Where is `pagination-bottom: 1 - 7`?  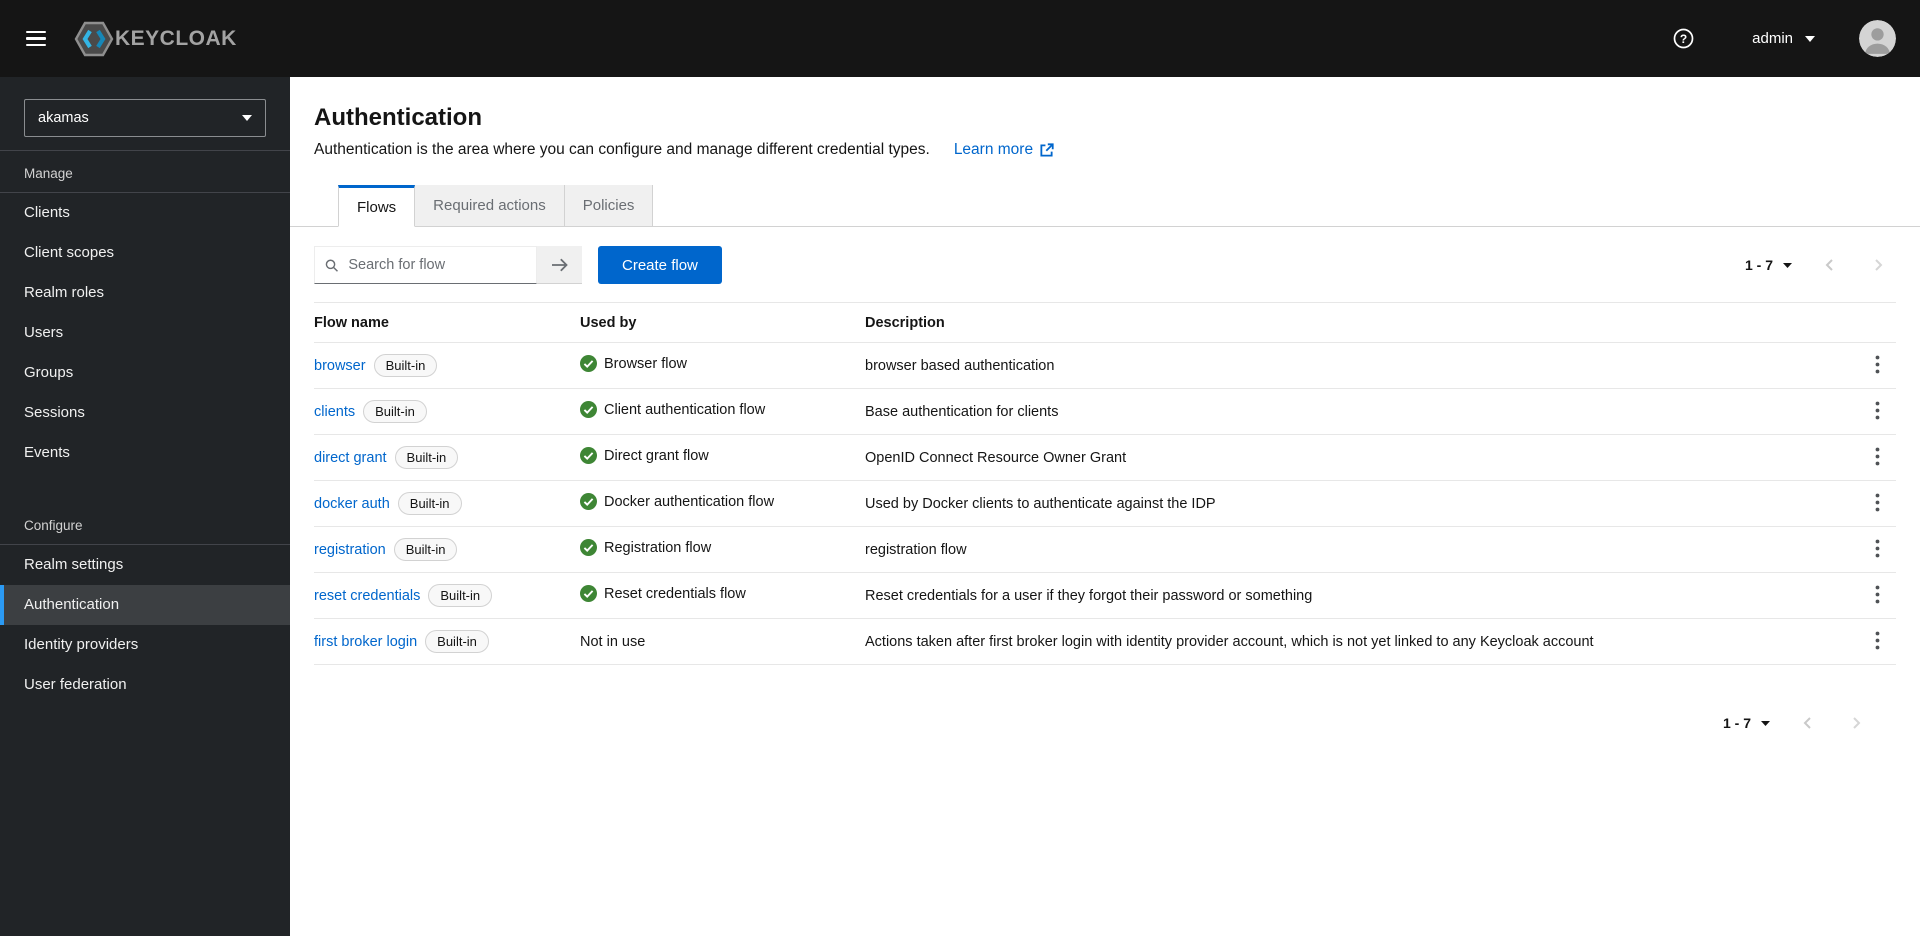 pagination-bottom: 1 - 7 is located at coordinates (1795, 723).